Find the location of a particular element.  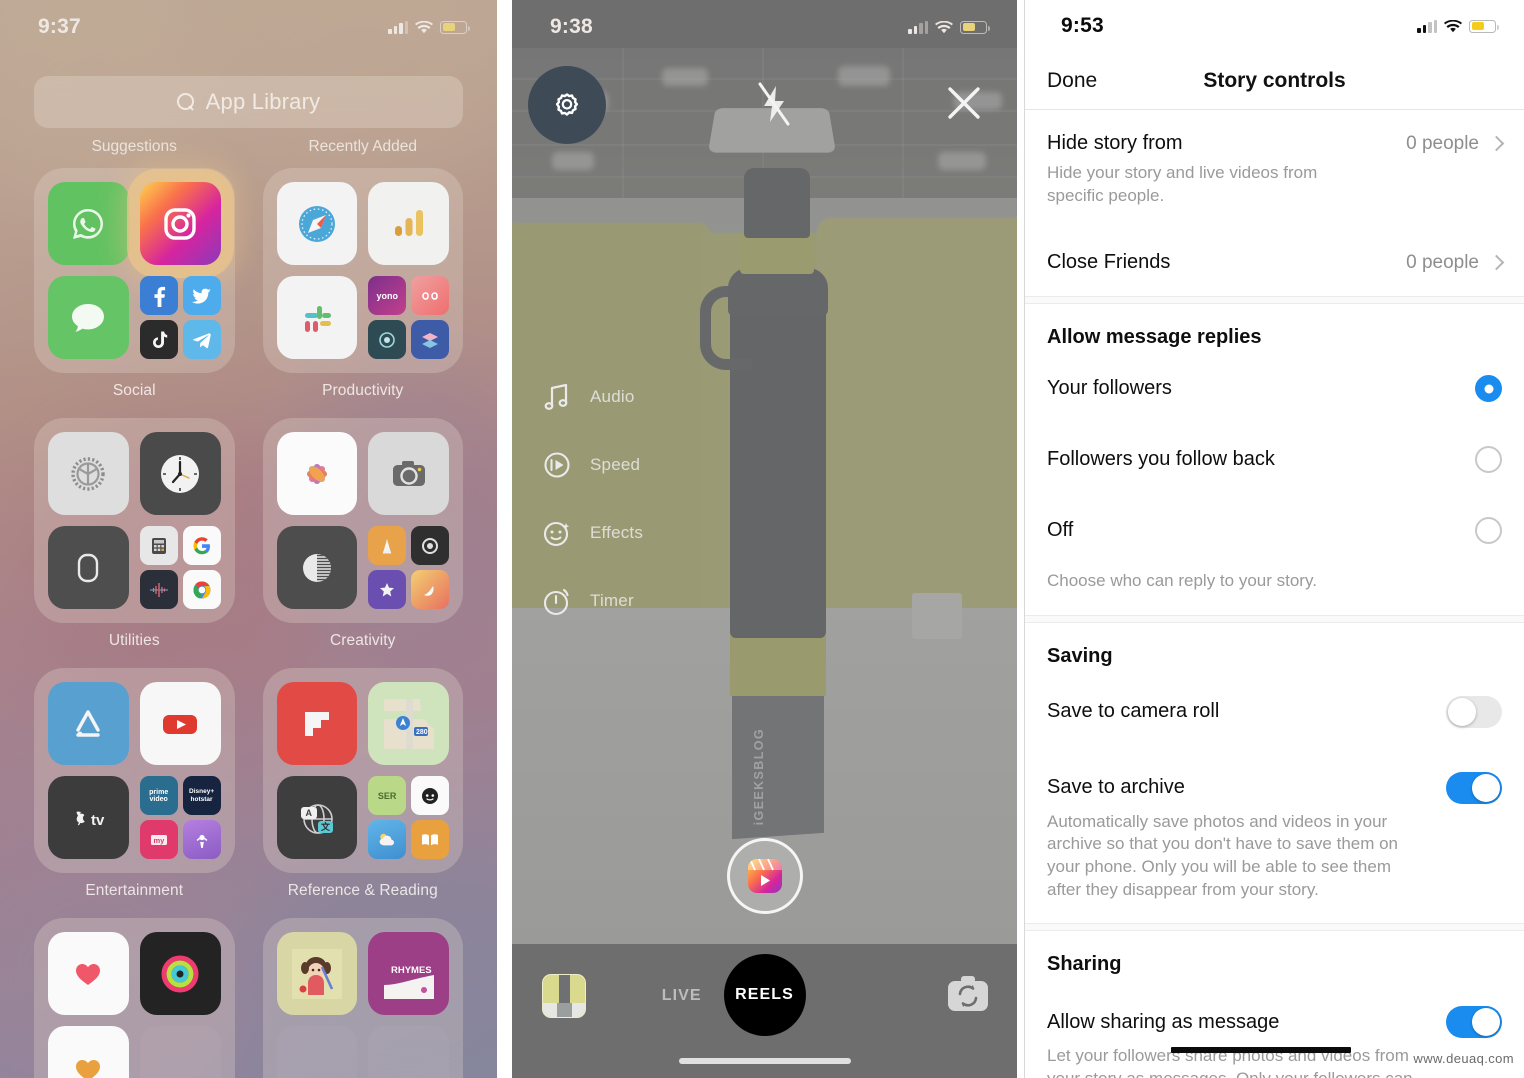

twitter-icon is located at coordinates (201, 295).